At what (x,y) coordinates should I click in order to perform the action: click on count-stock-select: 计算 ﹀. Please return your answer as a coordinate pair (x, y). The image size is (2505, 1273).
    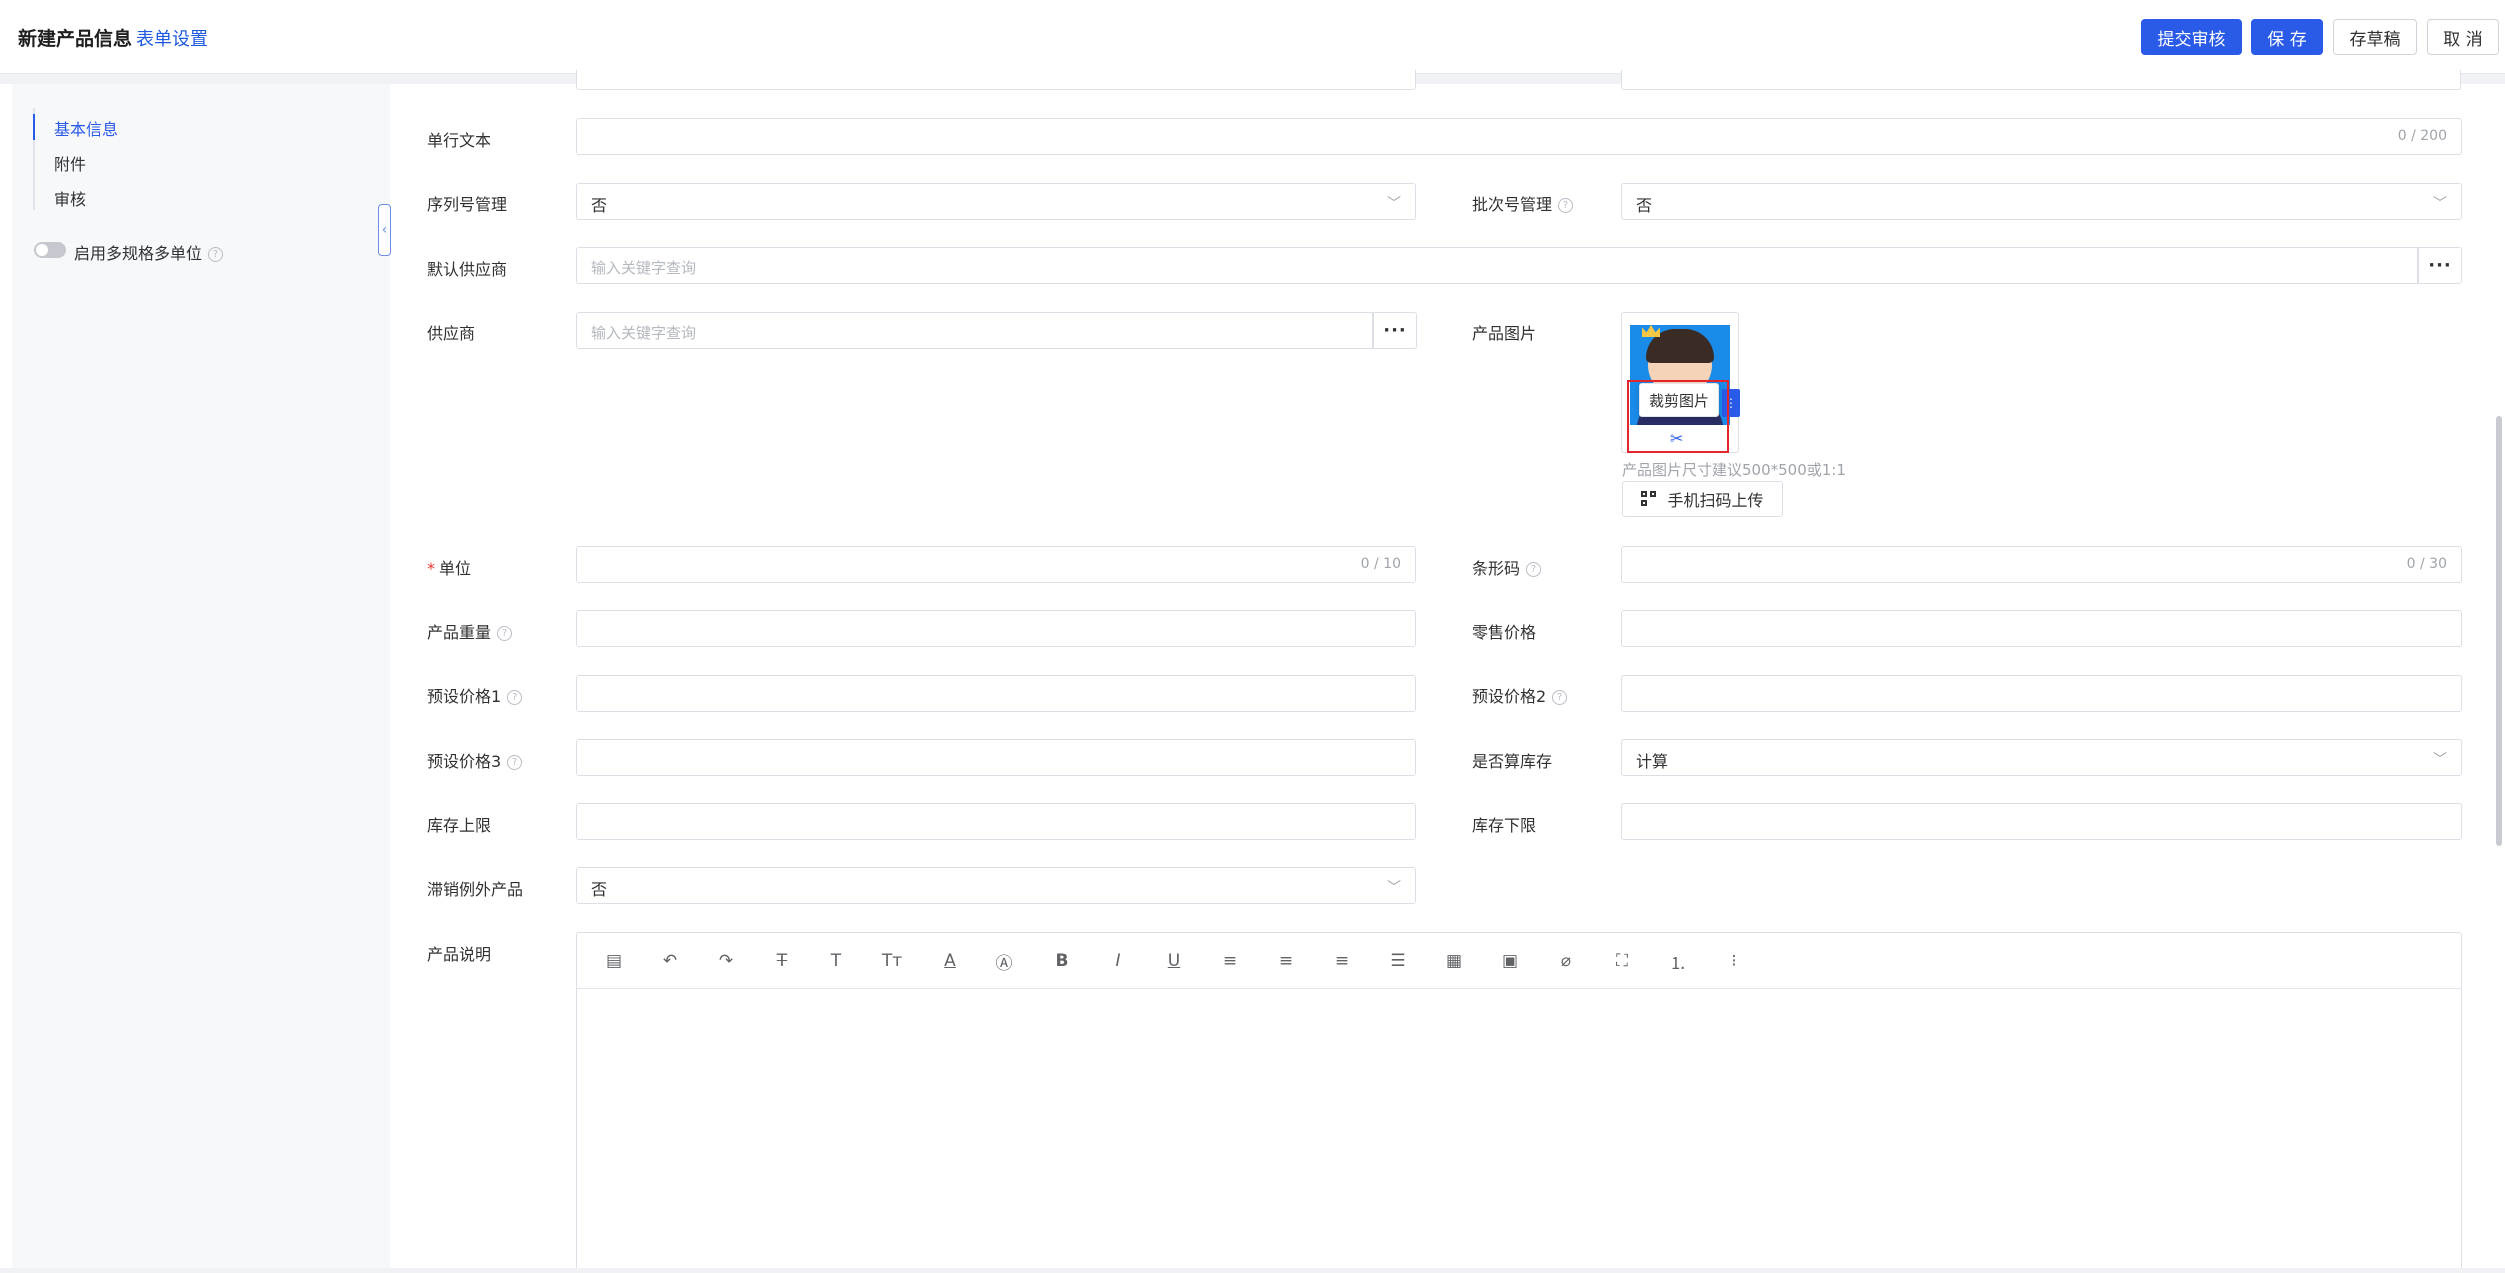
    Looking at the image, I should click on (2041, 757).